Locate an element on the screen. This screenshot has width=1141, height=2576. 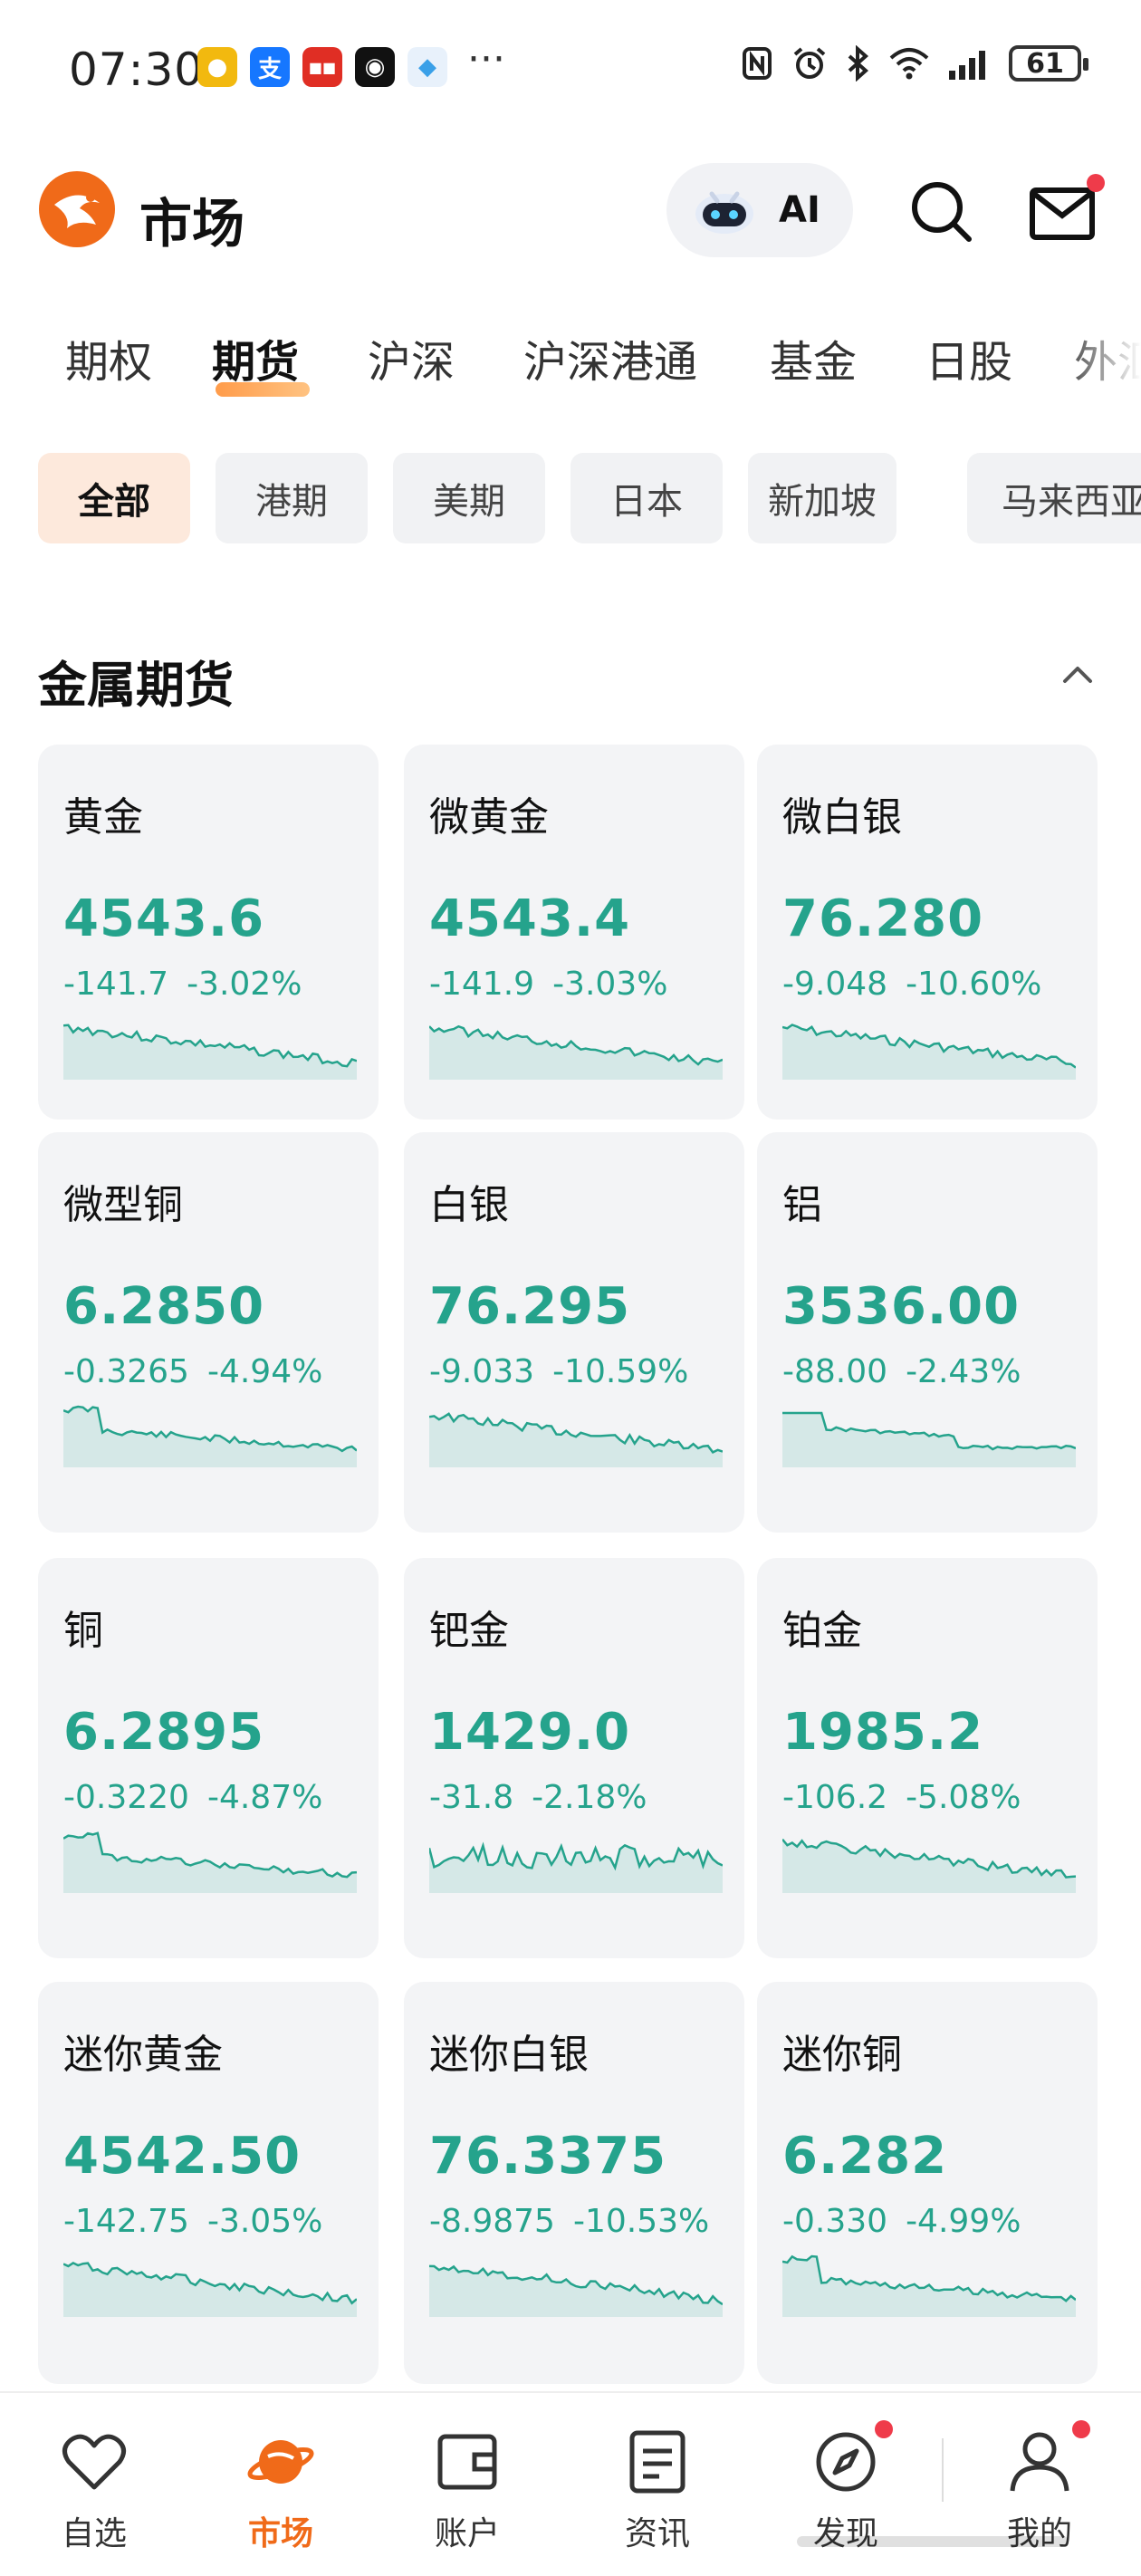
page-title: 市场 is located at coordinates (192, 224).